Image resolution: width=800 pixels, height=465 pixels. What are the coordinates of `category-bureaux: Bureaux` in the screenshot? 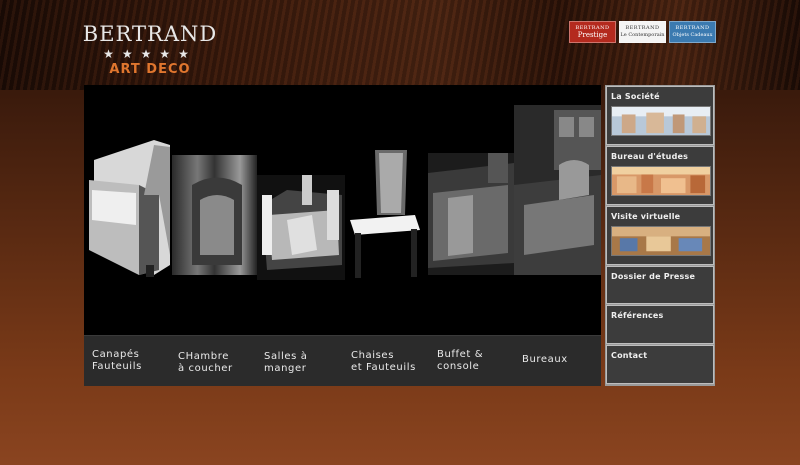 It's located at (545, 360).